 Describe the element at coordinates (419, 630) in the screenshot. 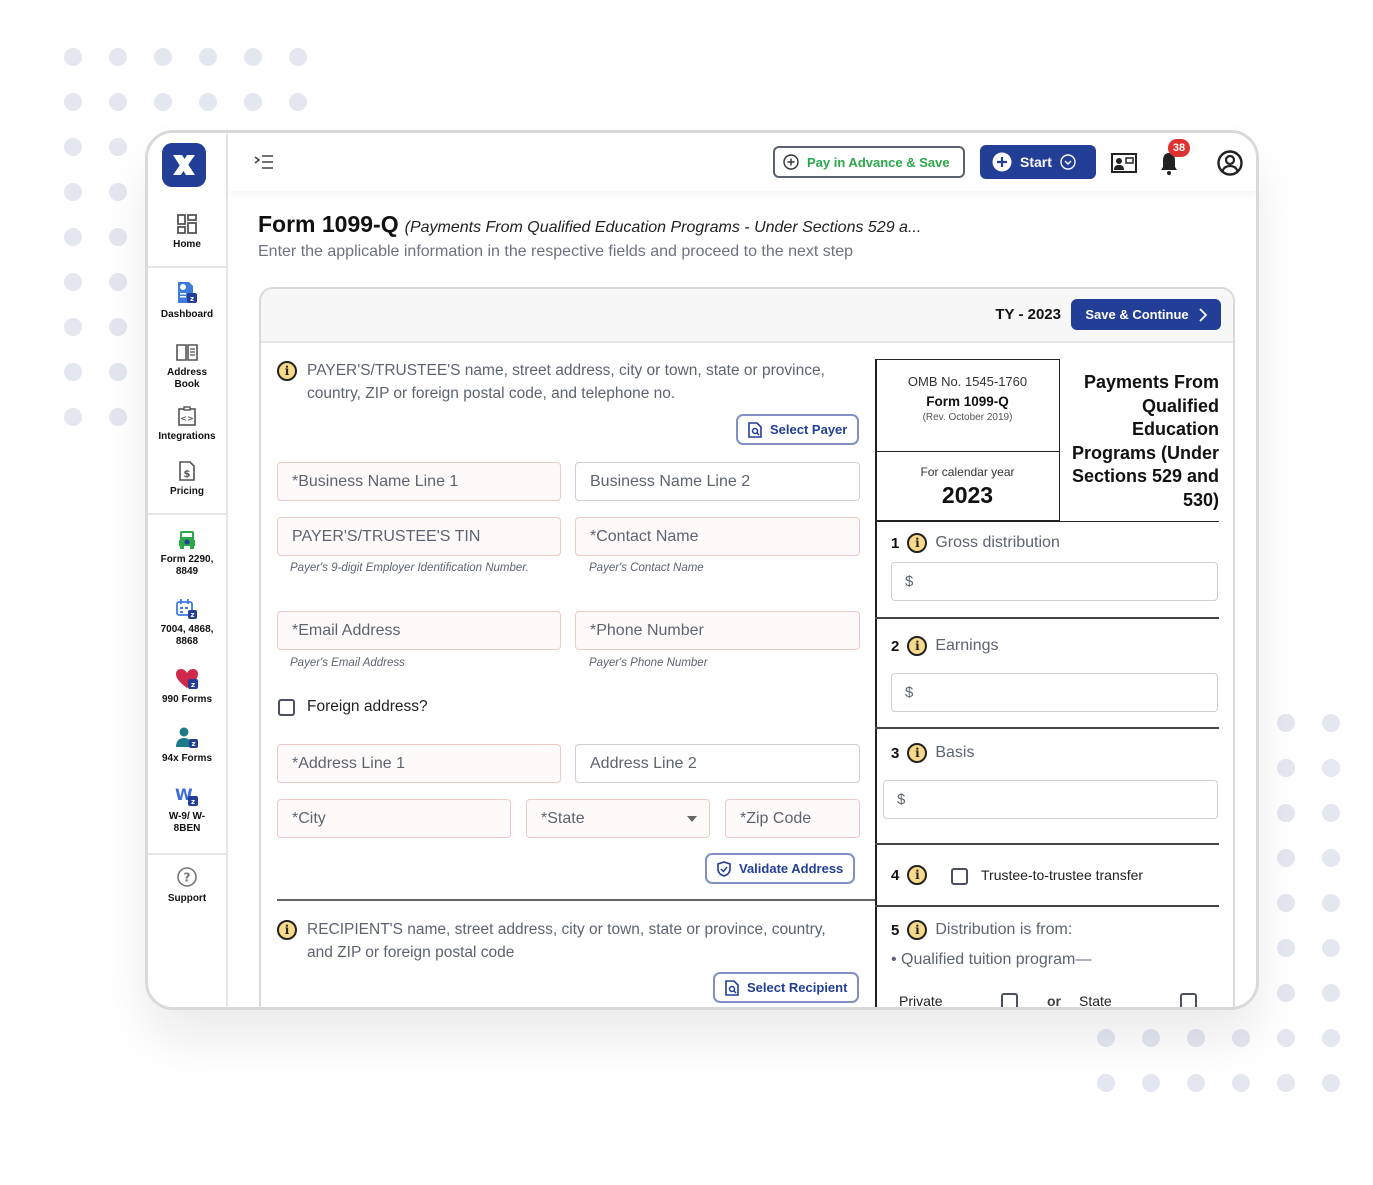

I see `email-address-input: *Email Address` at that location.